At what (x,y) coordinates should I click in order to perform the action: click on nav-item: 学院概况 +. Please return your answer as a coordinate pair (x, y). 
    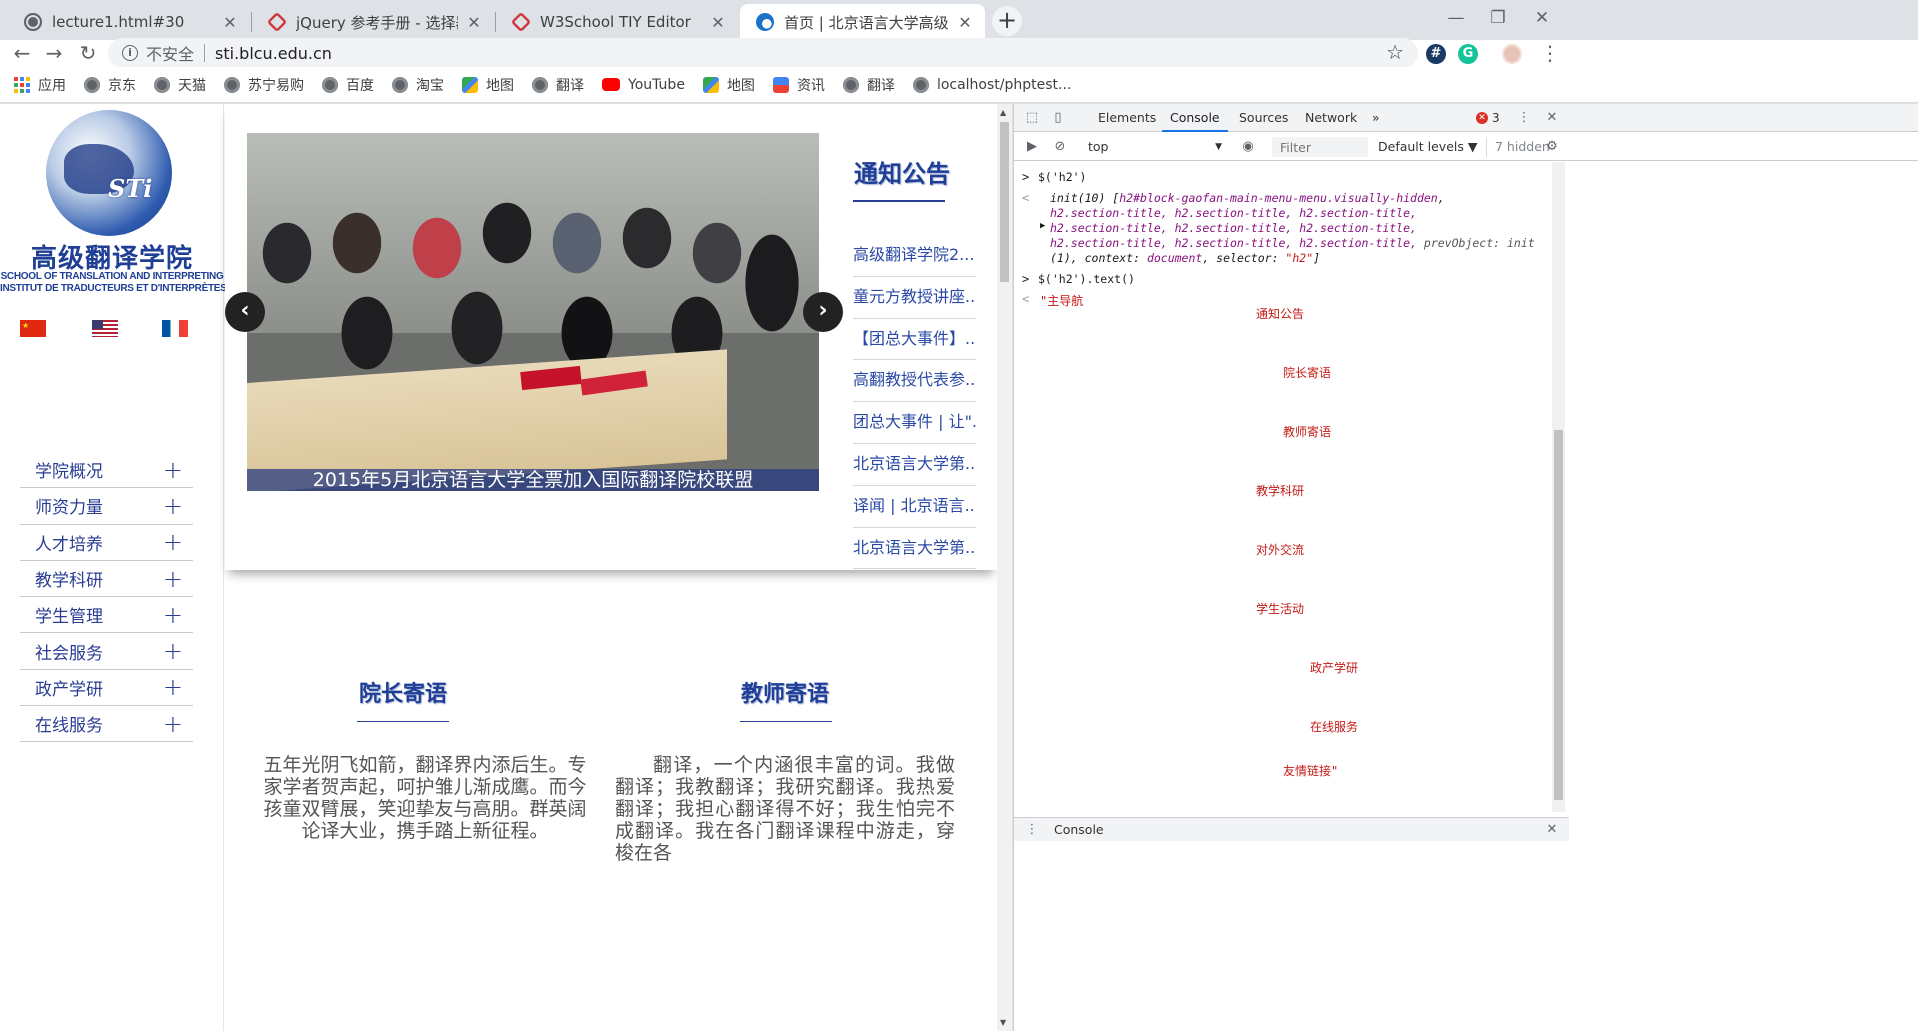
    Looking at the image, I should click on (106, 470).